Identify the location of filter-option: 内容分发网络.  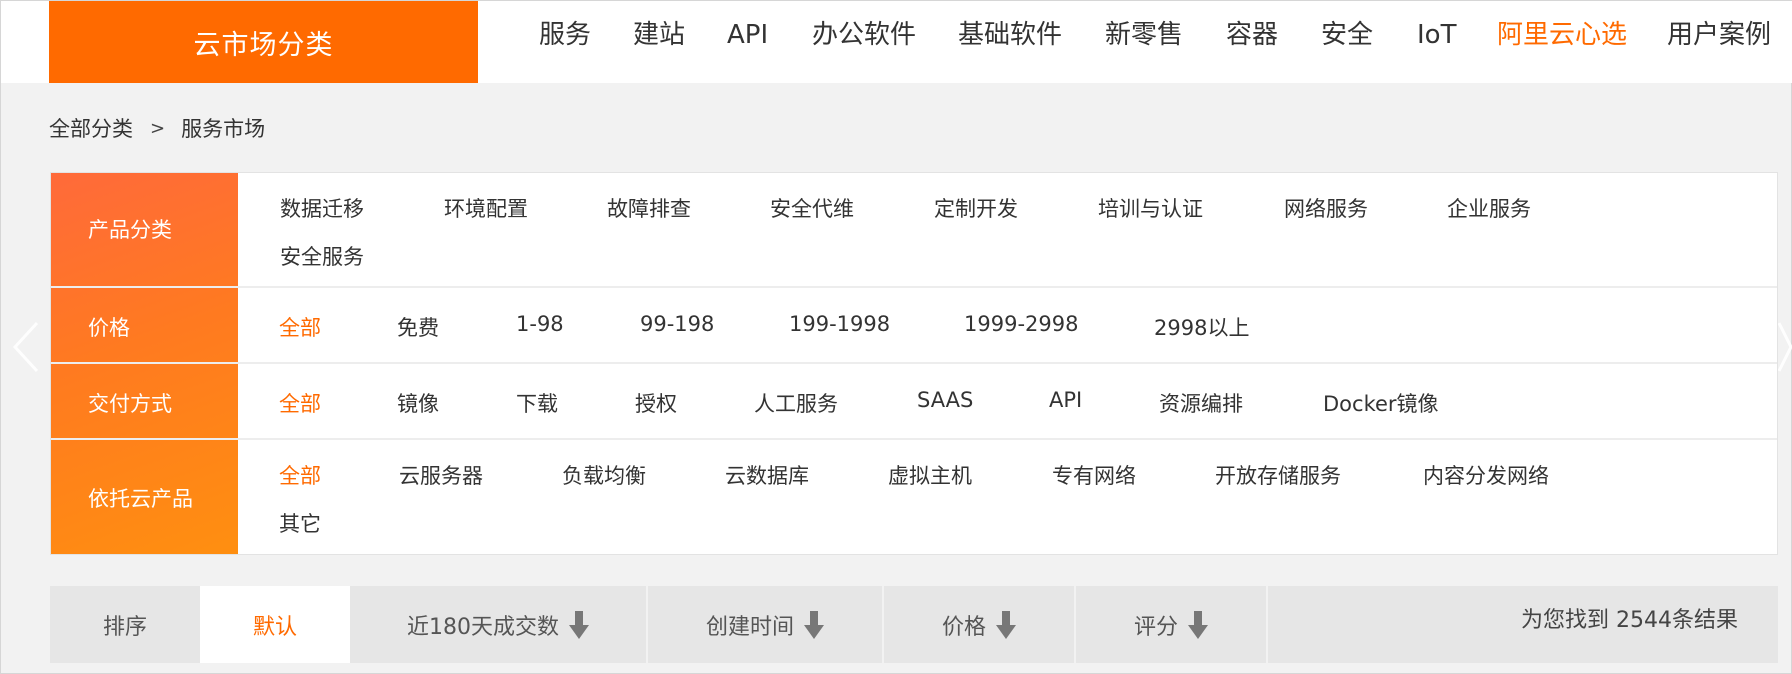
(1486, 475).